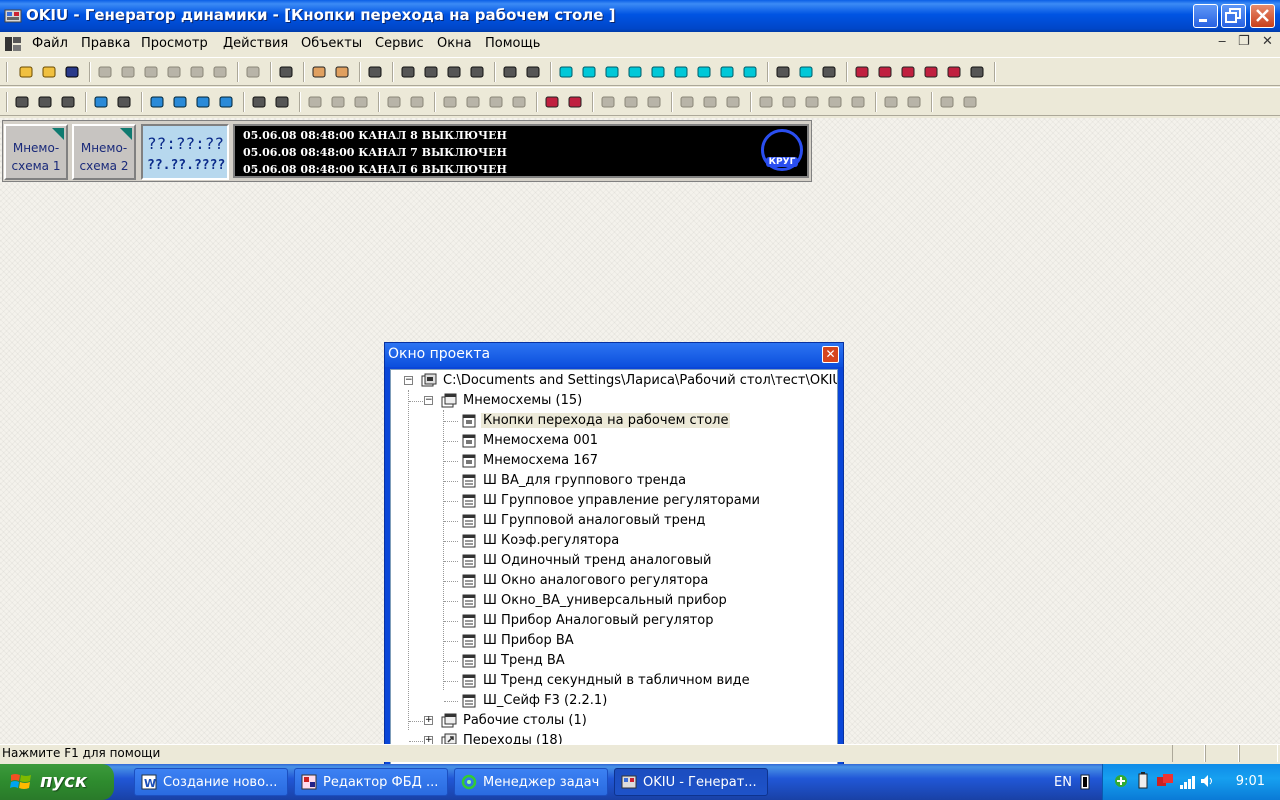 This screenshot has width=1280, height=800. What do you see at coordinates (830, 354) in the screenshot?
I see `project-window-close-button: ✕` at bounding box center [830, 354].